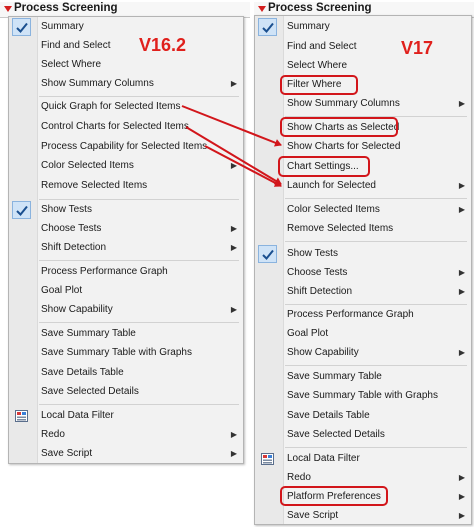 The height and width of the screenshot is (527, 474). I want to click on arrow-process-capability-to-launch, so click(243, 166).